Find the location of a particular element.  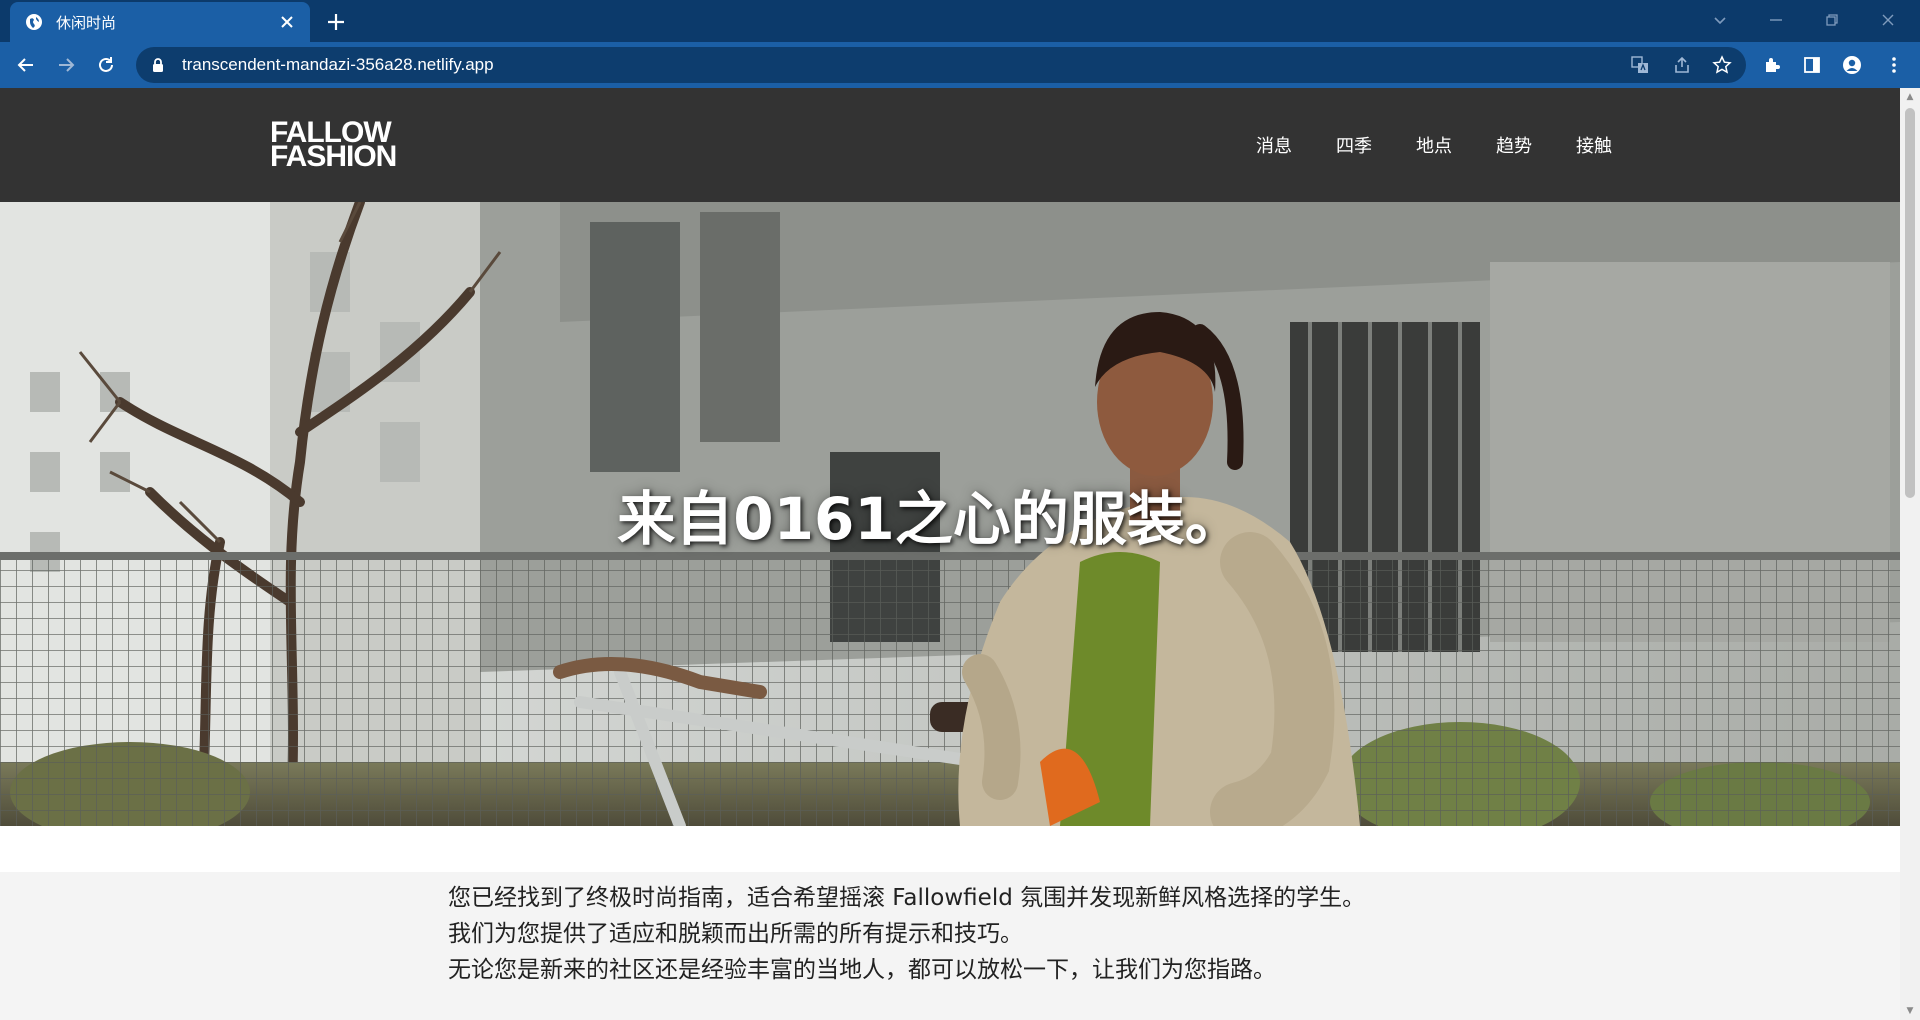

logo-line-2: FASHION is located at coordinates (333, 156).